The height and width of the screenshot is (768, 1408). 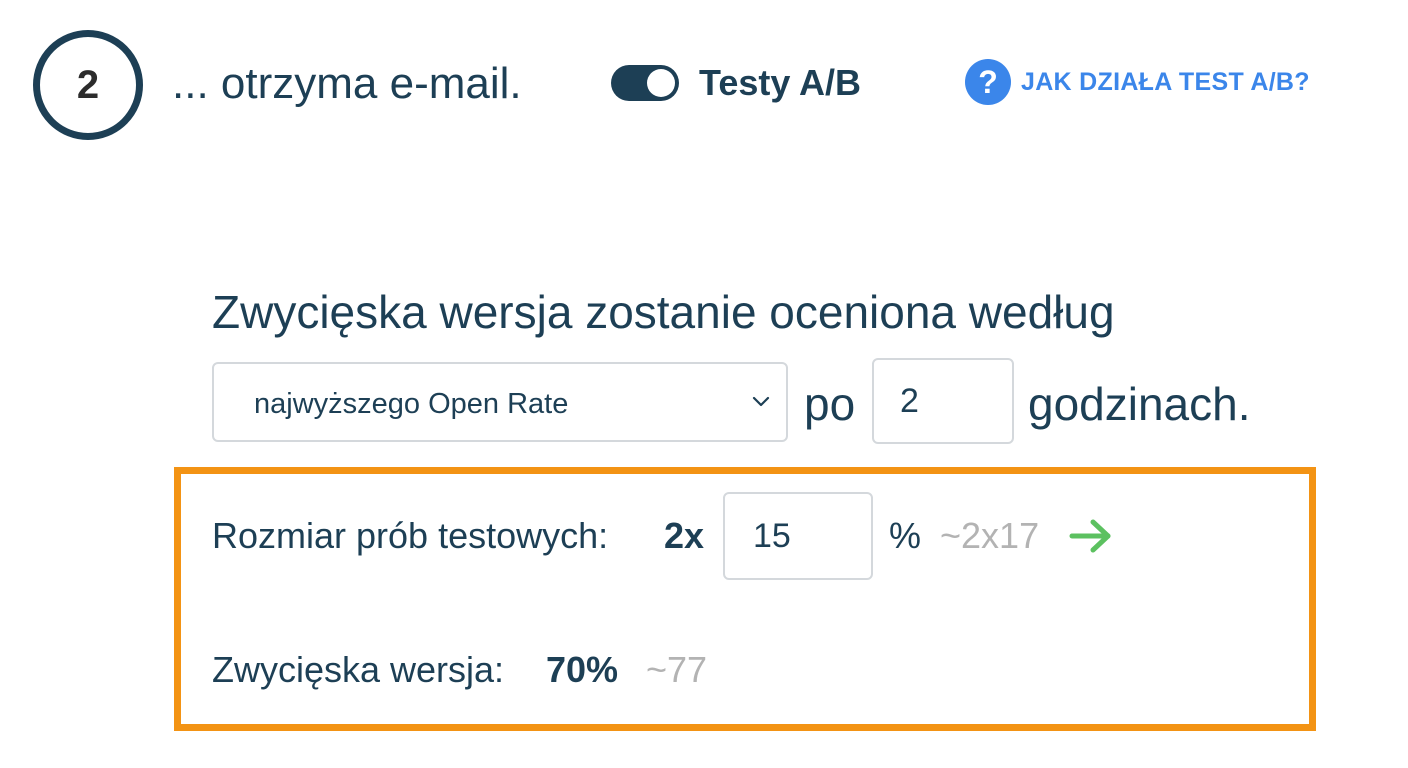 What do you see at coordinates (905, 535) in the screenshot?
I see `sample-percent-sign: %` at bounding box center [905, 535].